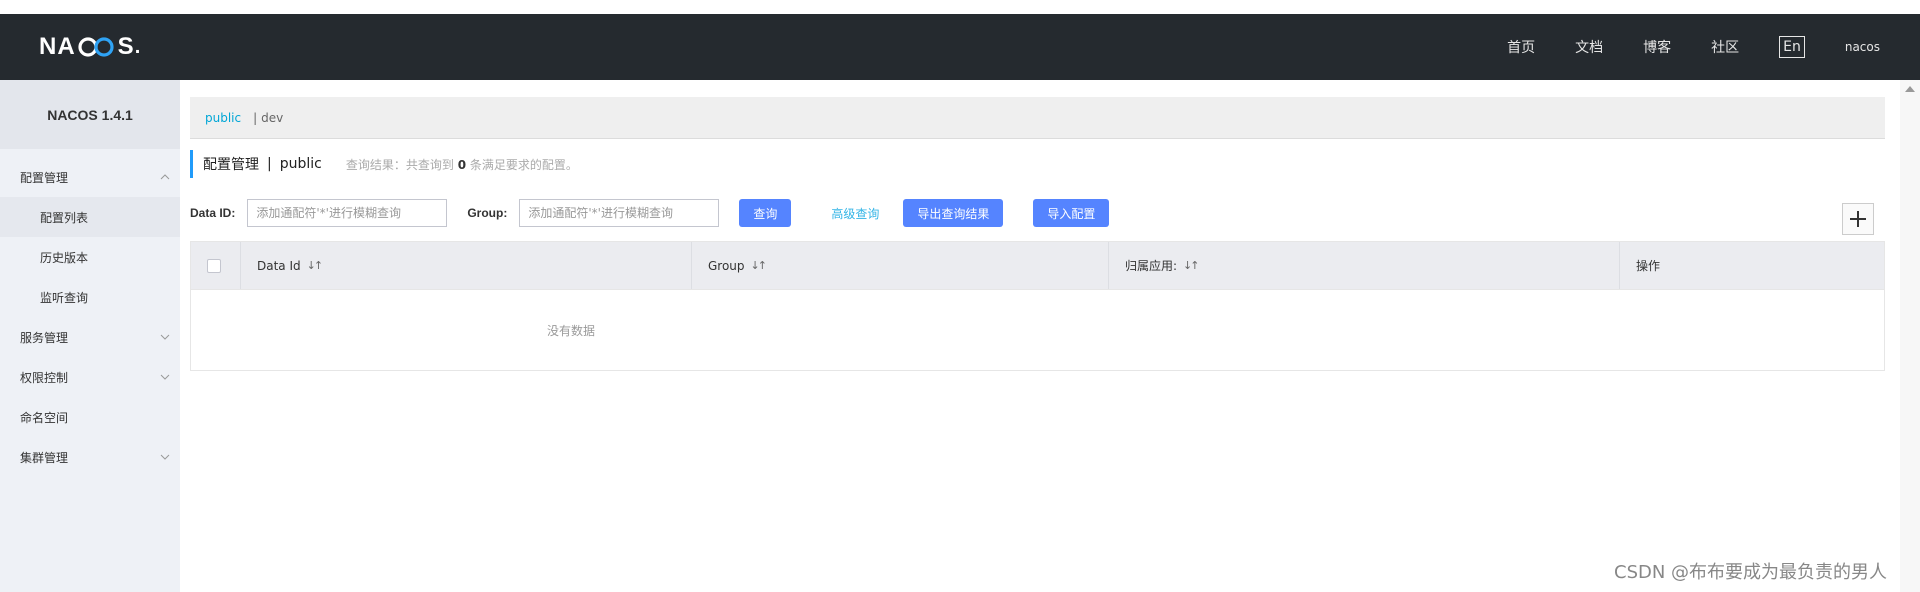  Describe the element at coordinates (1071, 213) in the screenshot. I see `import-button: 导入配置` at that location.